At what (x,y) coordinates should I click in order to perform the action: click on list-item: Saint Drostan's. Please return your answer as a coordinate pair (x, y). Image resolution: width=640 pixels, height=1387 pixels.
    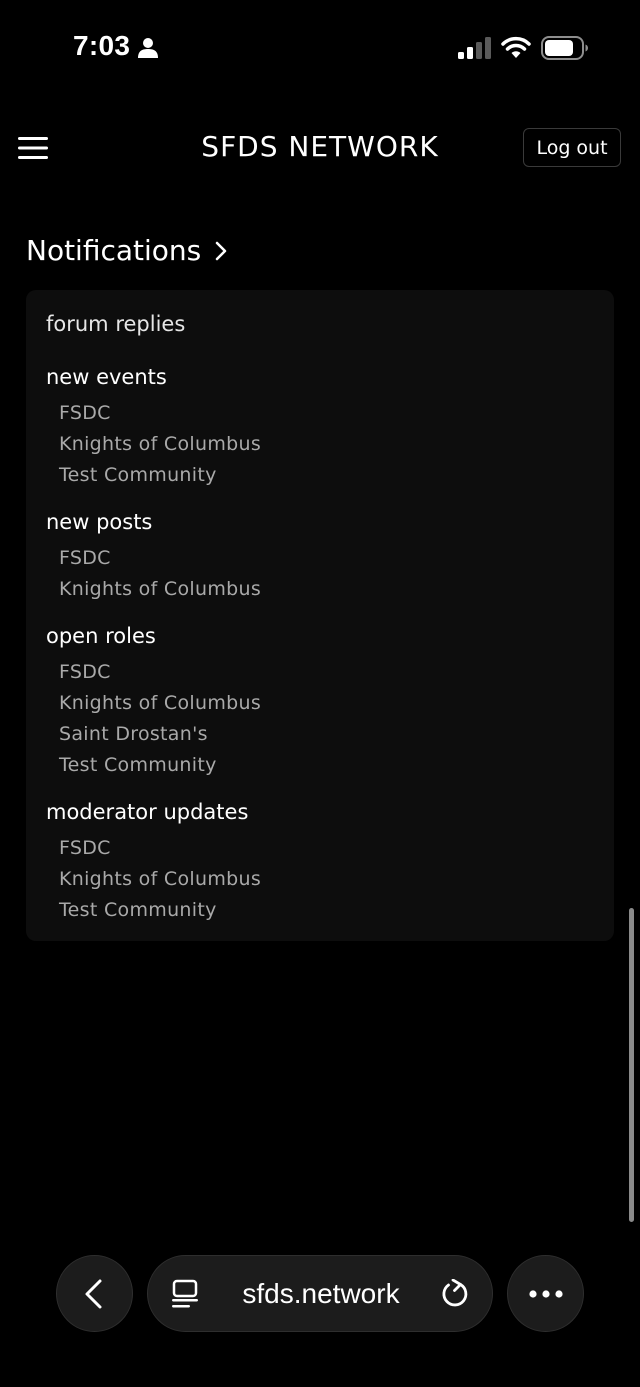
    Looking at the image, I should click on (160, 734).